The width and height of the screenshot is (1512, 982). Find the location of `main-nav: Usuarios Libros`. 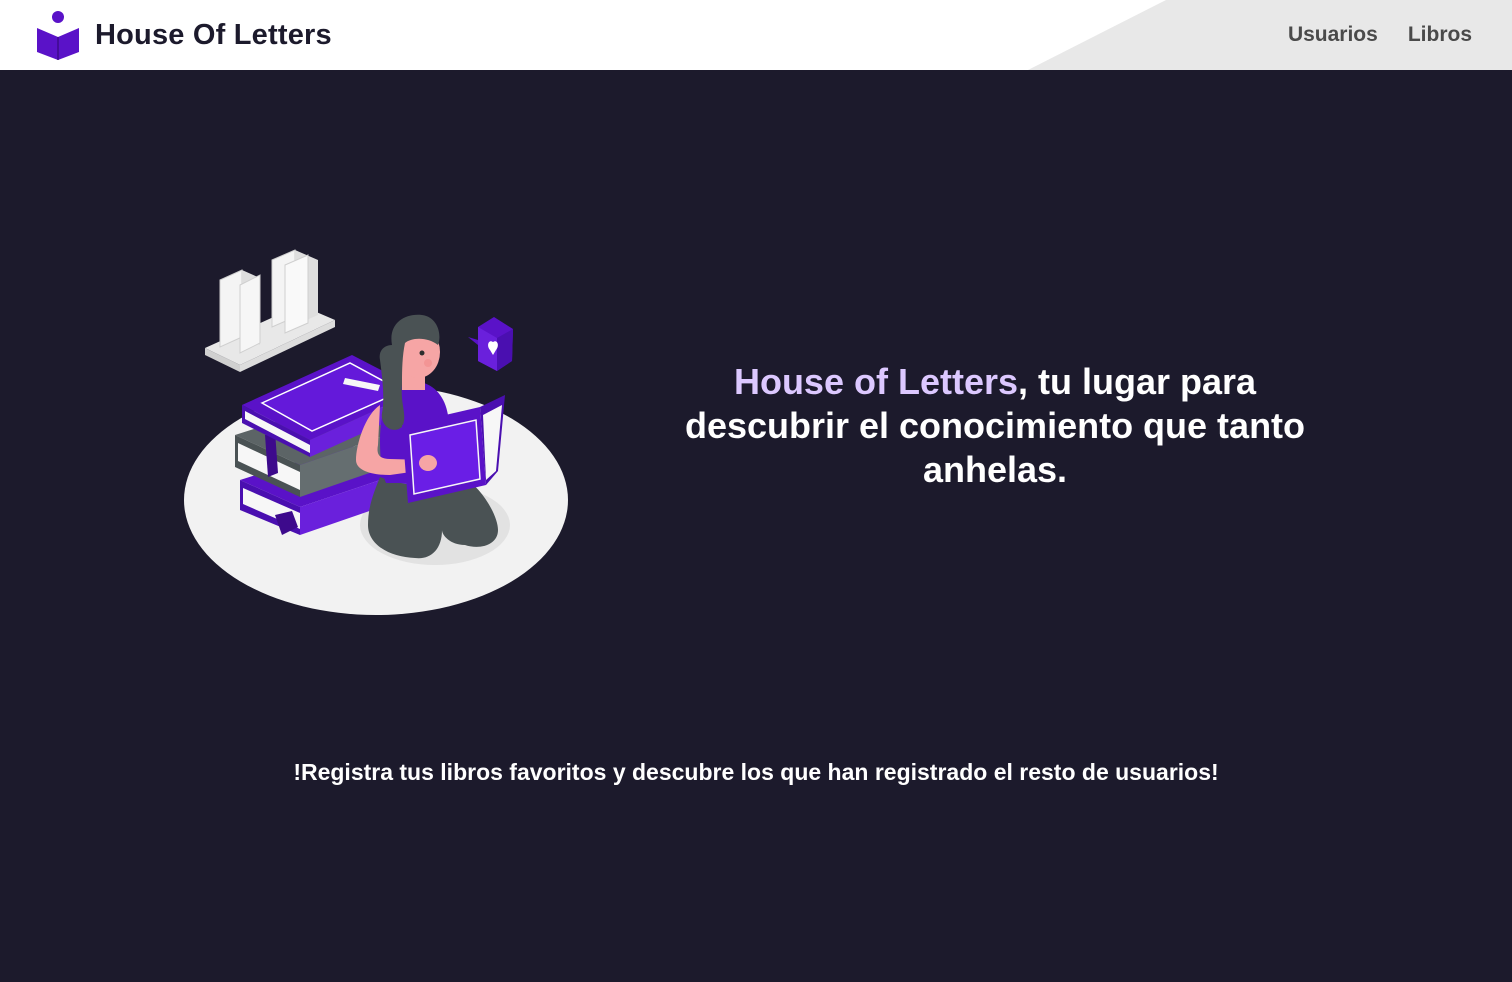

main-nav: Usuarios Libros is located at coordinates (1380, 35).